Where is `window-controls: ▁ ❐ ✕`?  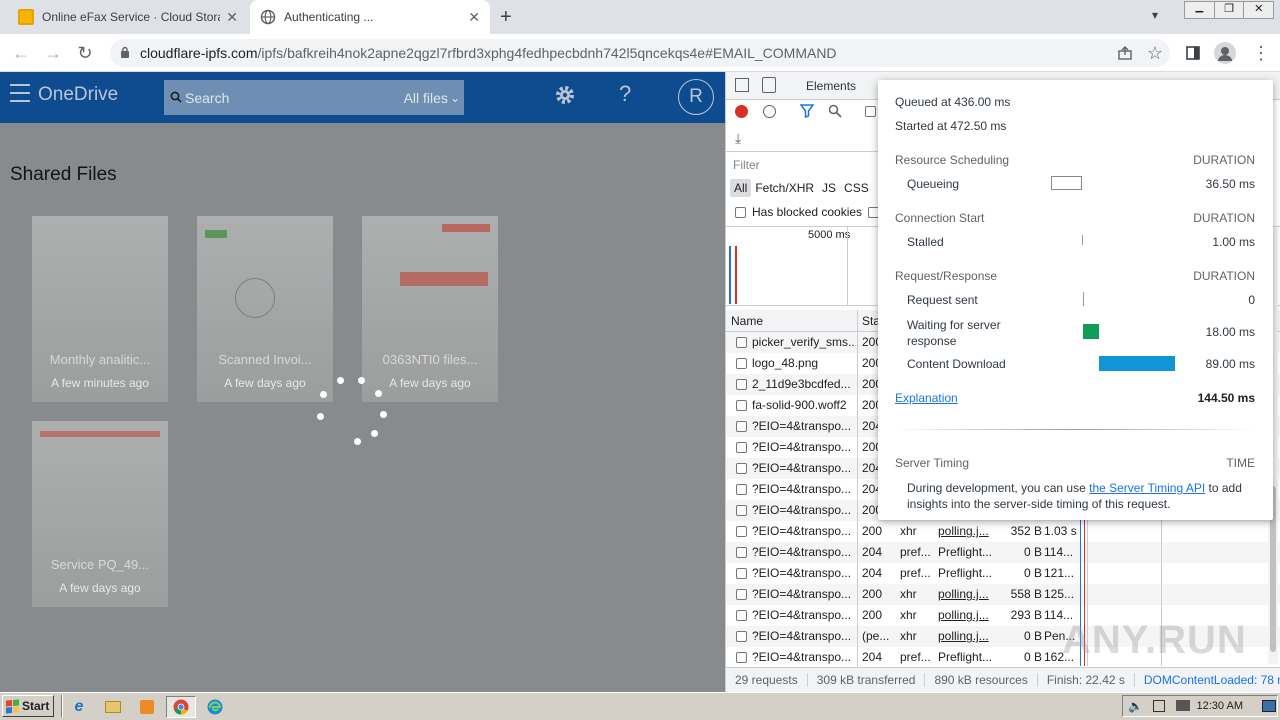
window-controls: ▁ ❐ ✕ is located at coordinates (1229, 10).